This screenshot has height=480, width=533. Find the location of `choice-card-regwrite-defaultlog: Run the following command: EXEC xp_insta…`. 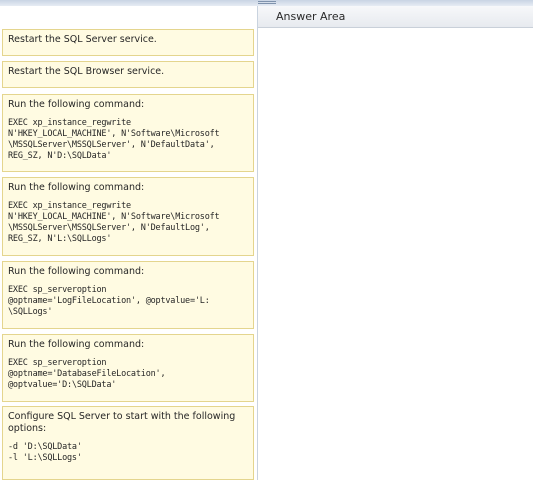

choice-card-regwrite-defaultlog: Run the following command: EXEC xp_insta… is located at coordinates (128, 216).